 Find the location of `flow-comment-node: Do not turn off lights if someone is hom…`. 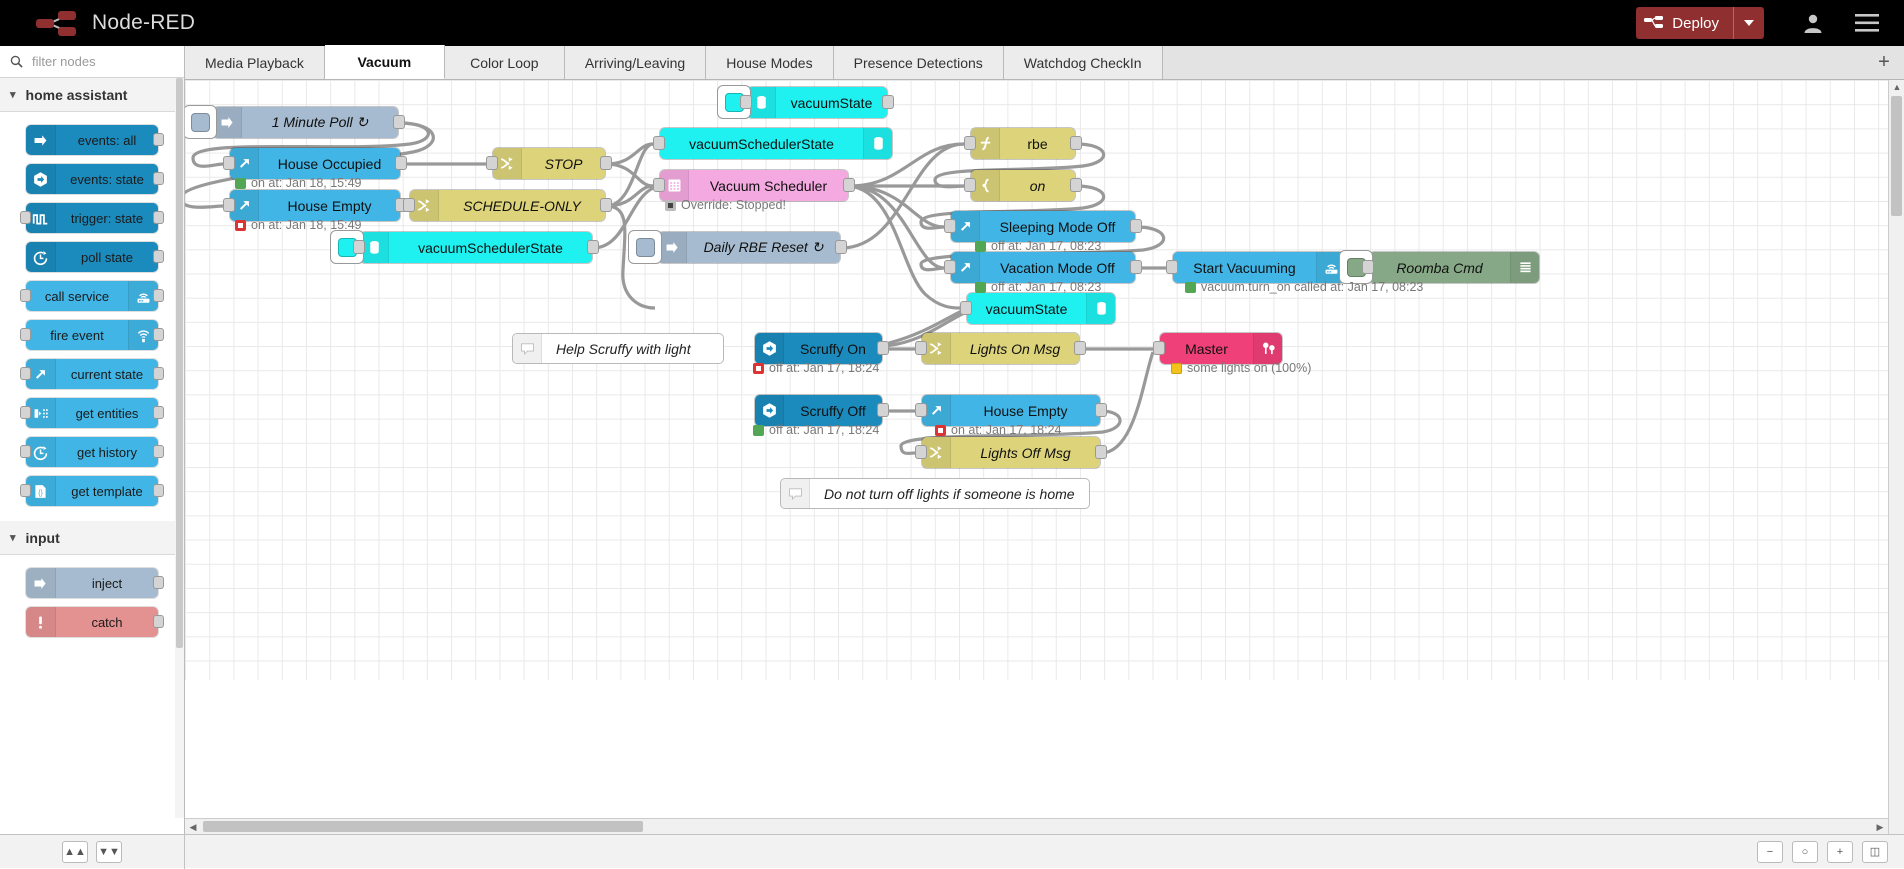

flow-comment-node: Do not turn off lights if someone is hom… is located at coordinates (935, 493).